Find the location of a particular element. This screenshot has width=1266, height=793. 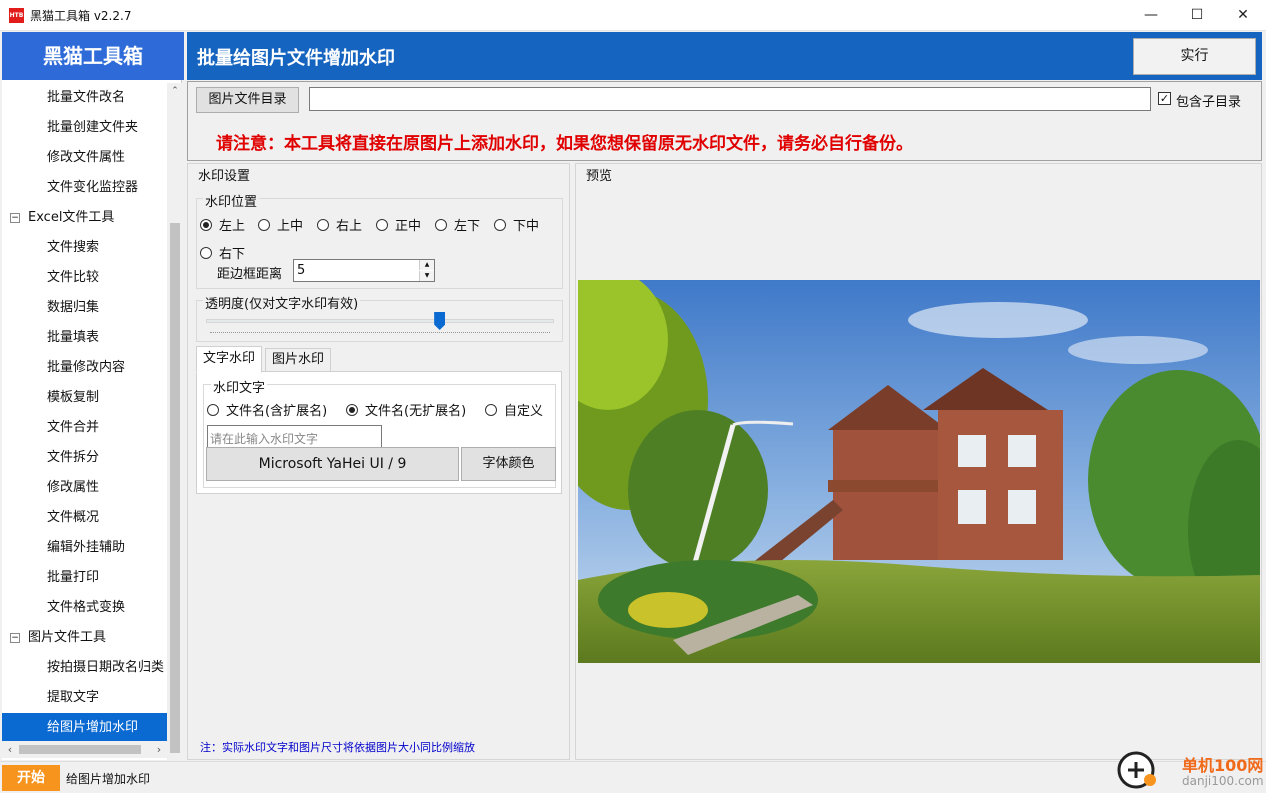

sidebar-item: 批量创建文件夹 is located at coordinates (84, 128).